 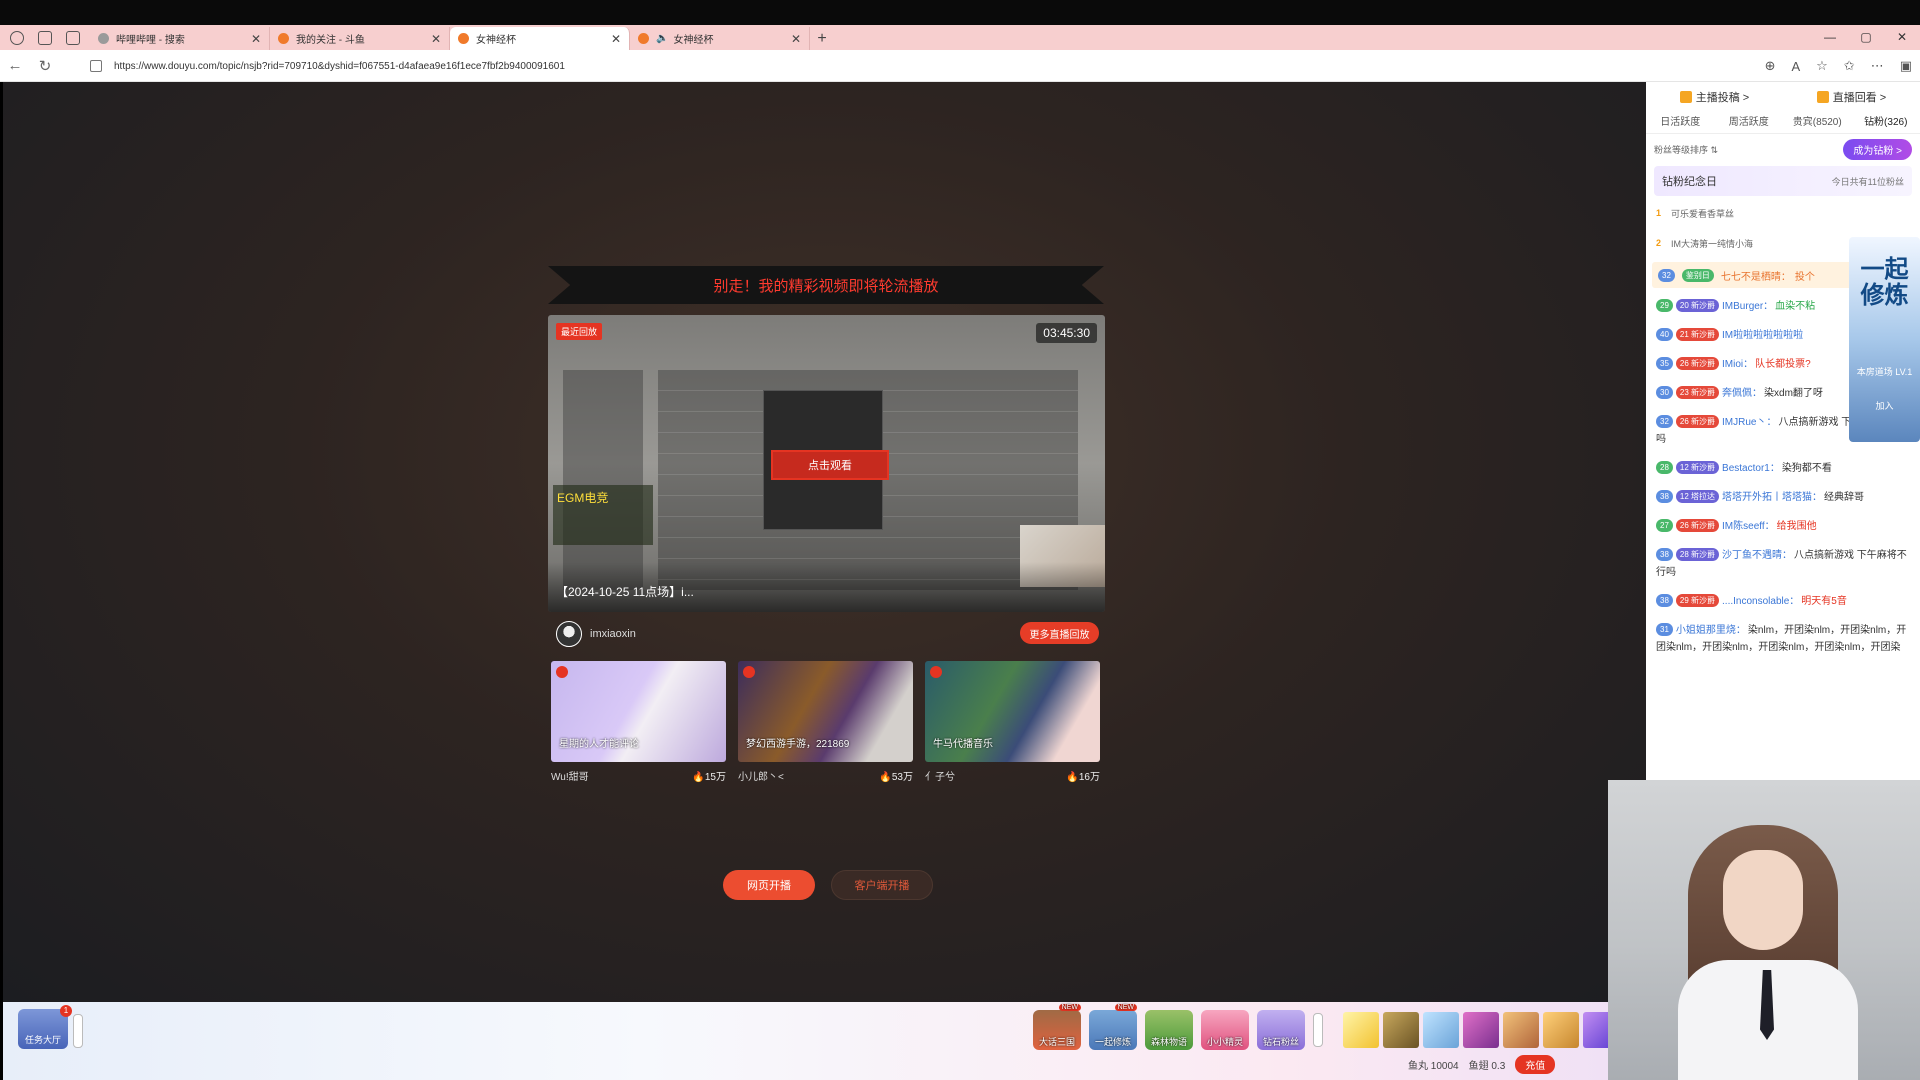 I want to click on fan-level-sort: 粉丝等级排序 ⇅, so click(x=1686, y=149).